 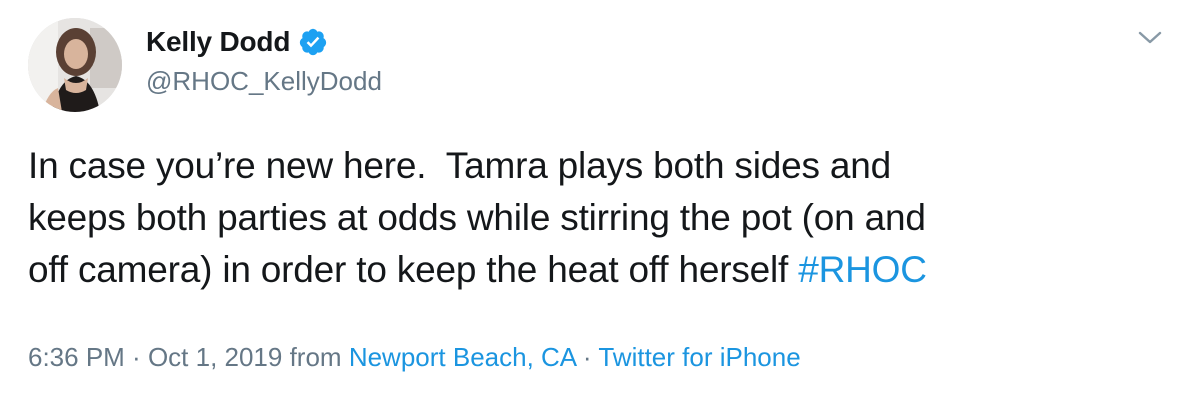 What do you see at coordinates (462, 357) in the screenshot?
I see `location-link: Newport Beach, CA` at bounding box center [462, 357].